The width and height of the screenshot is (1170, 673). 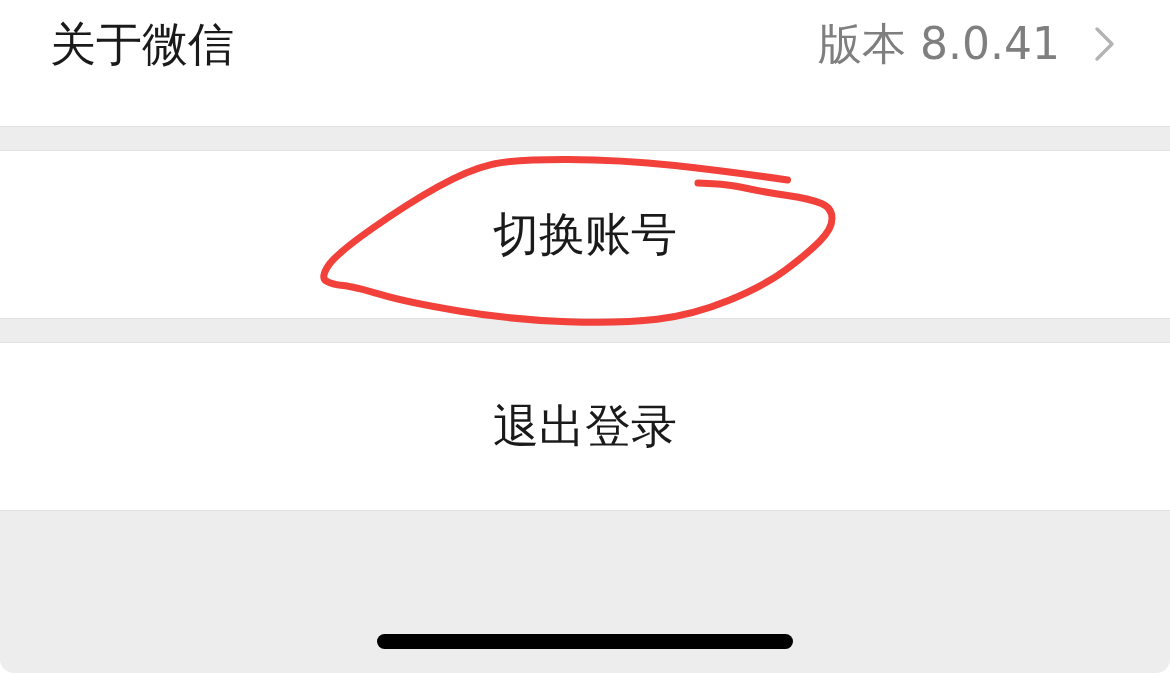 I want to click on chevron-icon, so click(x=1105, y=44).